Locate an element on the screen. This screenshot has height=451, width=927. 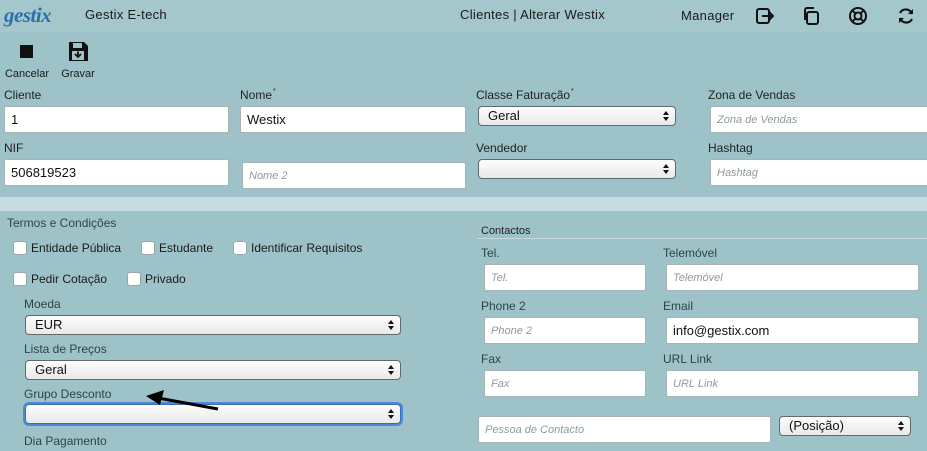
url-input is located at coordinates (792, 383).